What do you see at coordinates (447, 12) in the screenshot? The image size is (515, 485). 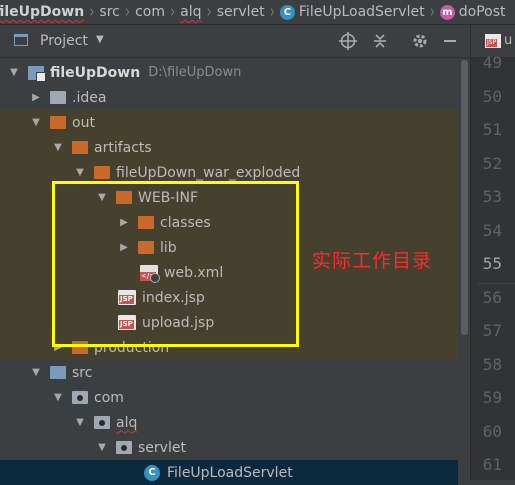 I see `method-icon: m` at bounding box center [447, 12].